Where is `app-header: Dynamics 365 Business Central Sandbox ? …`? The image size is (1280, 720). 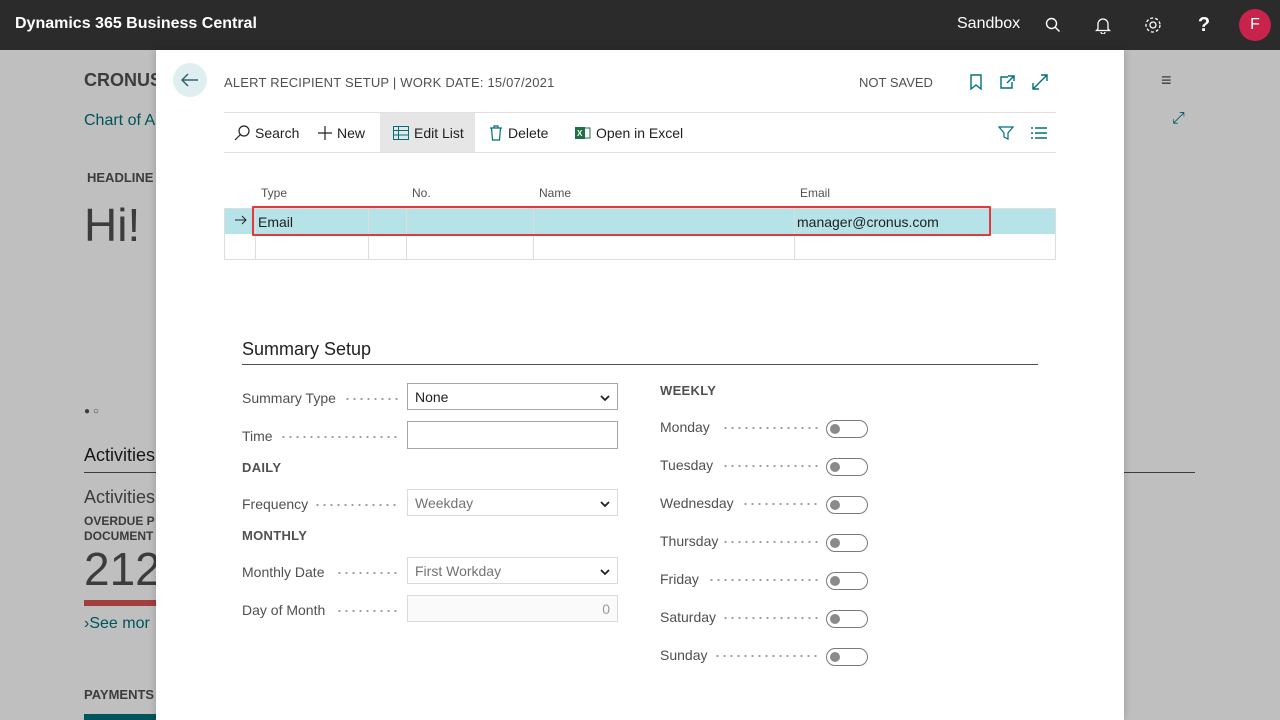 app-header: Dynamics 365 Business Central Sandbox ? … is located at coordinates (640, 25).